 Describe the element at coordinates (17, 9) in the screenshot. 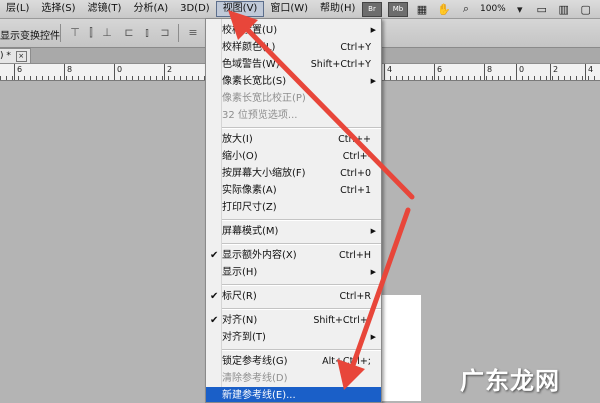

I see `menu-layer: 层(L)` at that location.